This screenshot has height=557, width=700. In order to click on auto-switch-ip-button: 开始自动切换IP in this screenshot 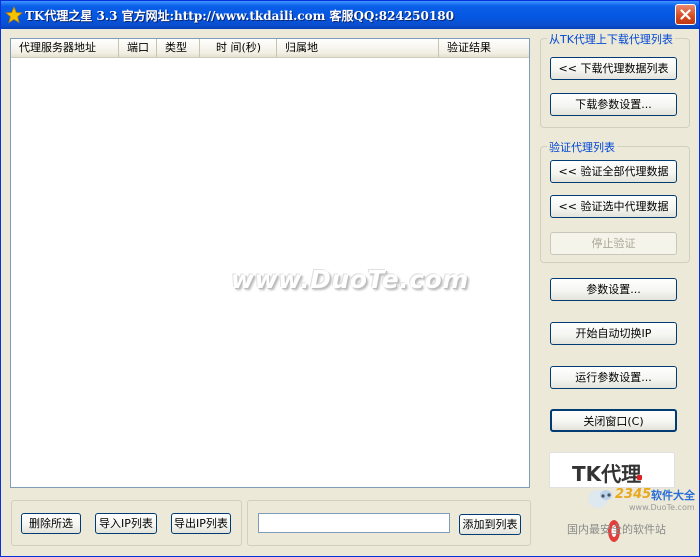, I will do `click(613, 333)`.